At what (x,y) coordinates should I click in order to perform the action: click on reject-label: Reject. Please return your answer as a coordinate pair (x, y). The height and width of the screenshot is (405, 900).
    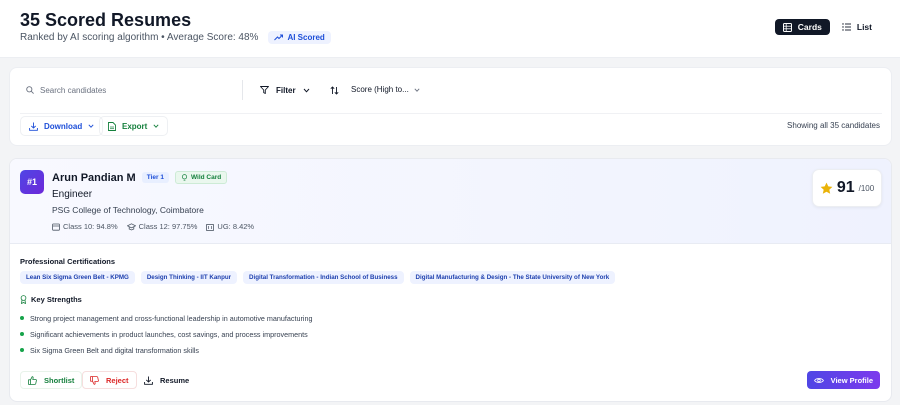
    Looking at the image, I should click on (117, 380).